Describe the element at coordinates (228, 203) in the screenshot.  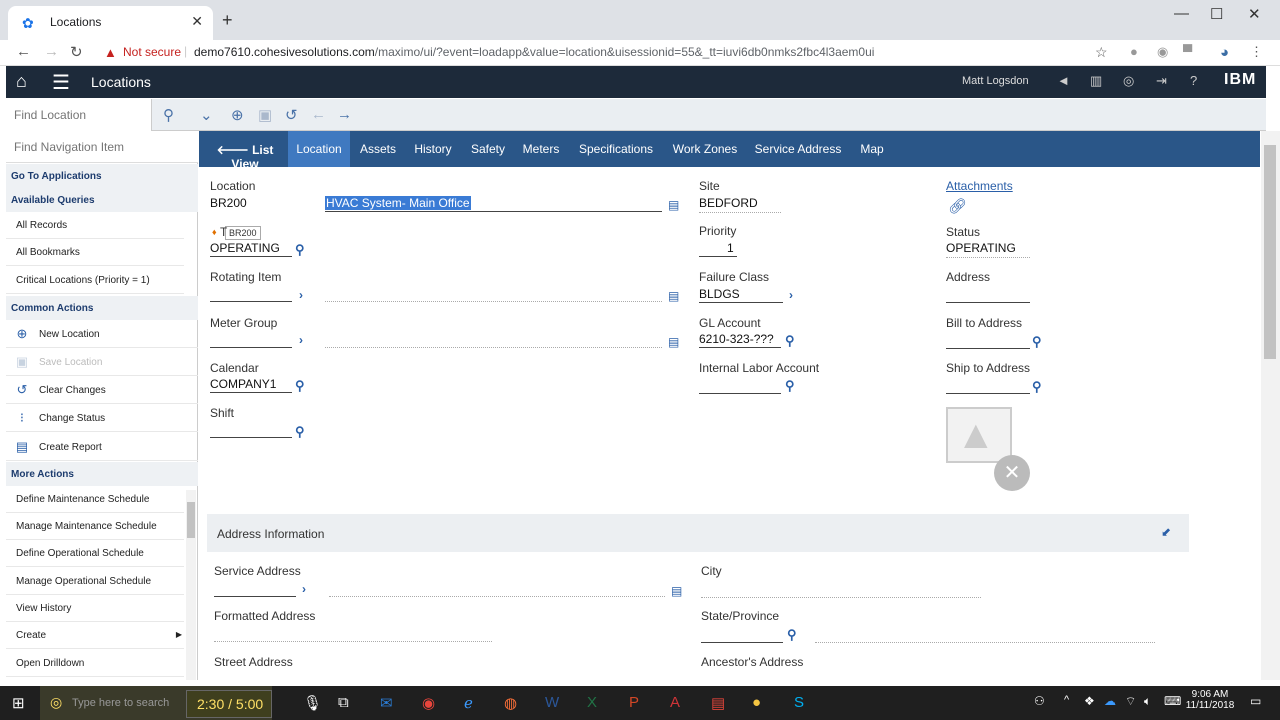
I see `location-field: BR200` at that location.